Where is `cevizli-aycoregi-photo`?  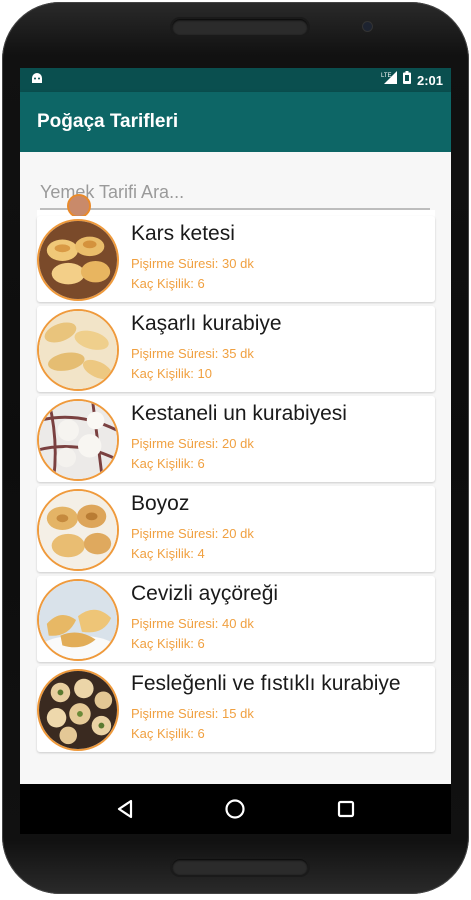
cevizli-aycoregi-photo is located at coordinates (78, 620).